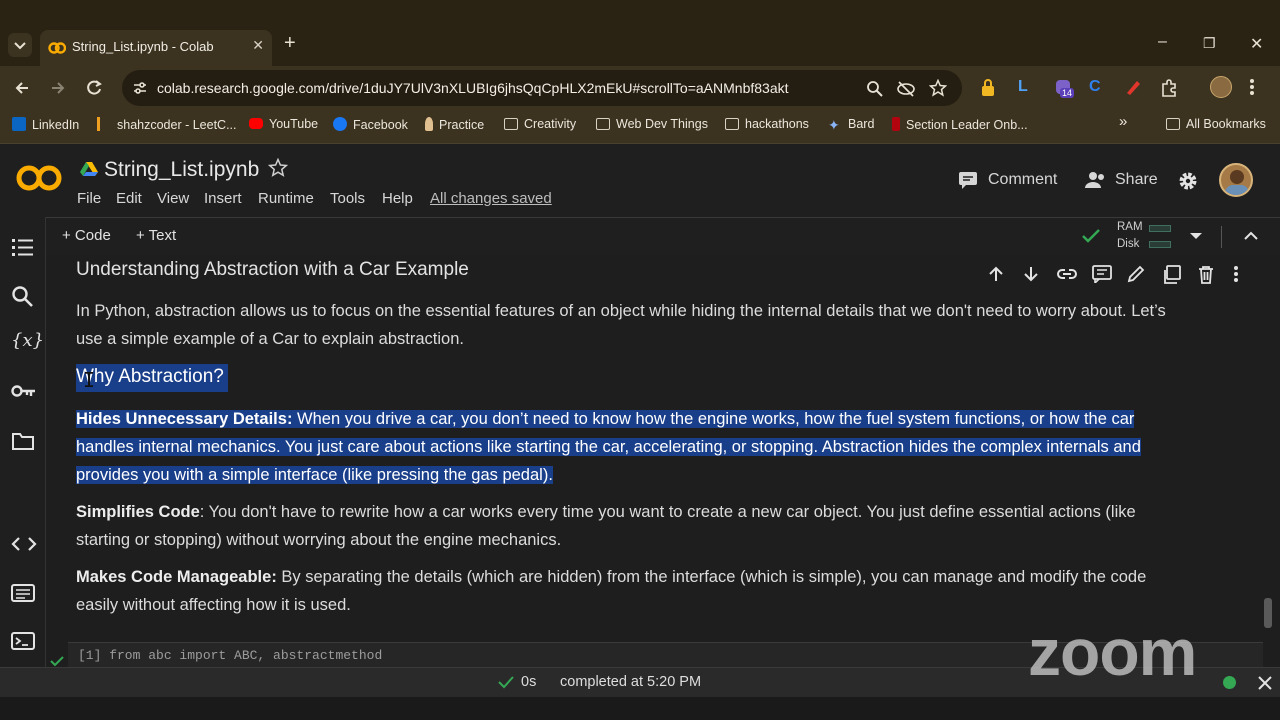  Describe the element at coordinates (1023, 87) in the screenshot. I see `extension-l-icon: L` at that location.